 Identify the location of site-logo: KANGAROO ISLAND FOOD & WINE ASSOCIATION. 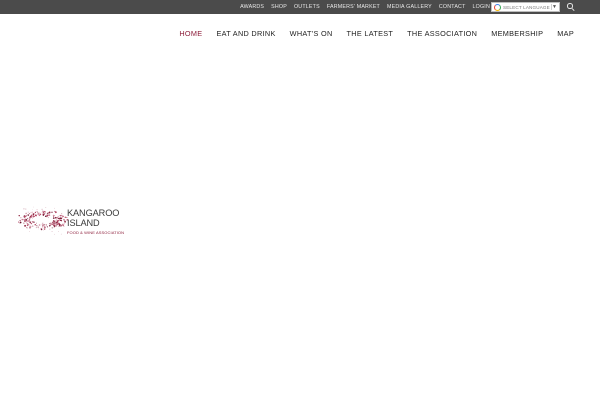
(76, 221).